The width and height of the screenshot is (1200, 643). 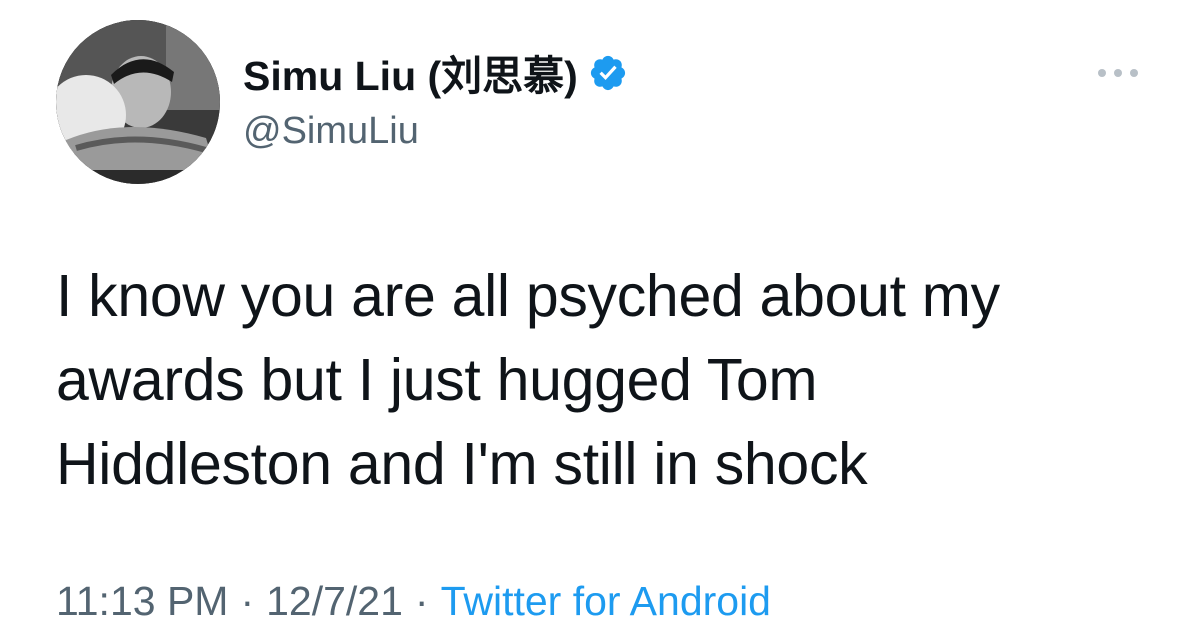 I want to click on more-options-button, so click(x=1118, y=73).